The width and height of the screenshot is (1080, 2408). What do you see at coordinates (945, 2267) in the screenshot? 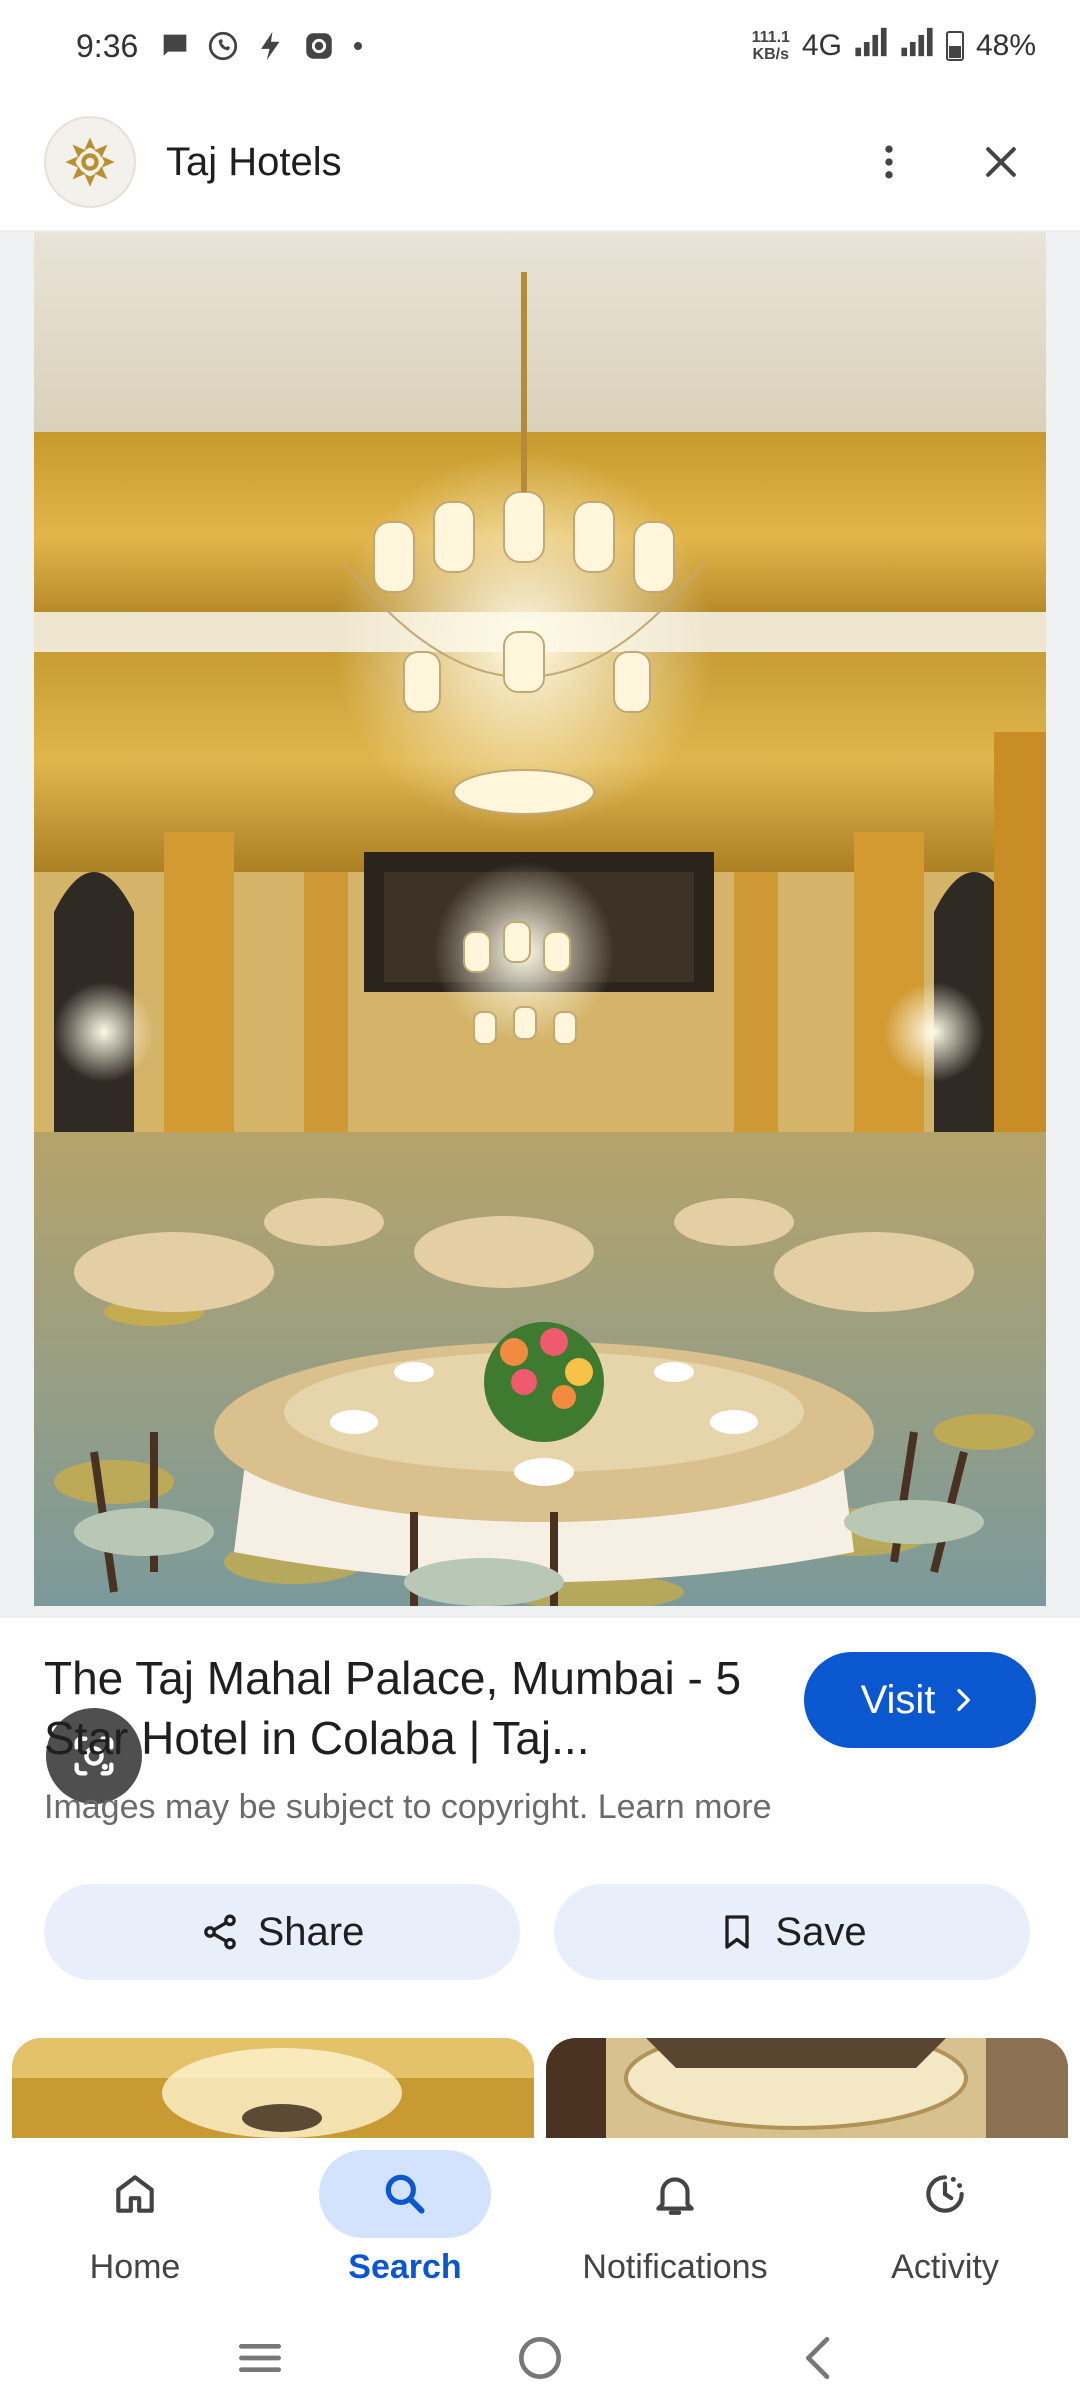
I see `nav-activity-label: Activity` at bounding box center [945, 2267].